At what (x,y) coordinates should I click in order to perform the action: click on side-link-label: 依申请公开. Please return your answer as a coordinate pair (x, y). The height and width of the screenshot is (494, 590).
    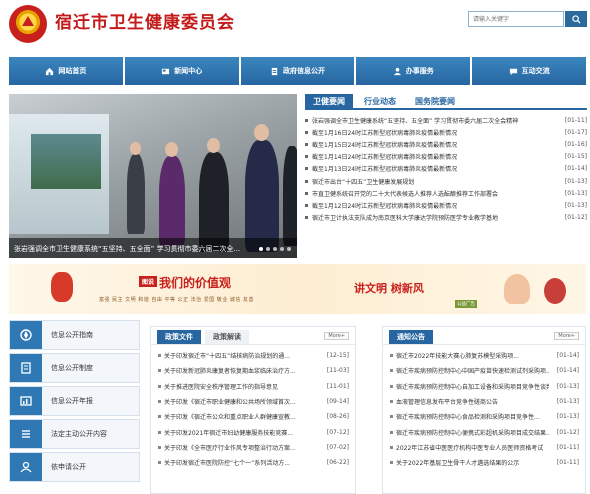
    Looking at the image, I should click on (68, 467).